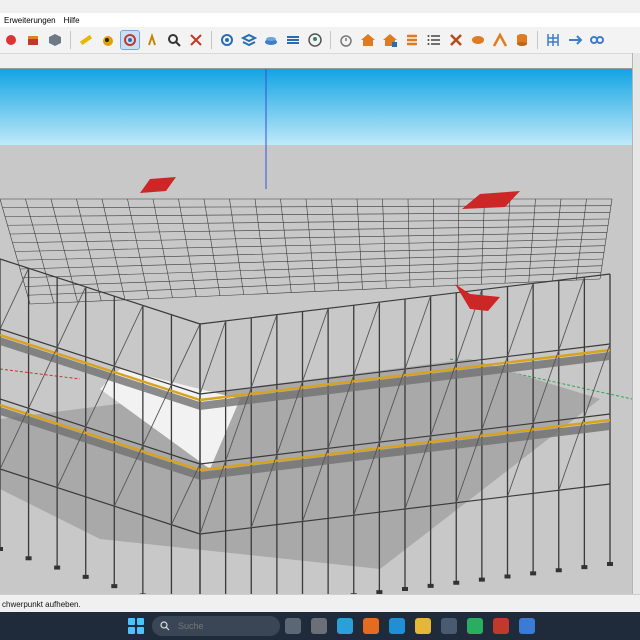 This screenshot has height=640, width=640. Describe the element at coordinates (165, 626) in the screenshot. I see `search-icon` at that location.